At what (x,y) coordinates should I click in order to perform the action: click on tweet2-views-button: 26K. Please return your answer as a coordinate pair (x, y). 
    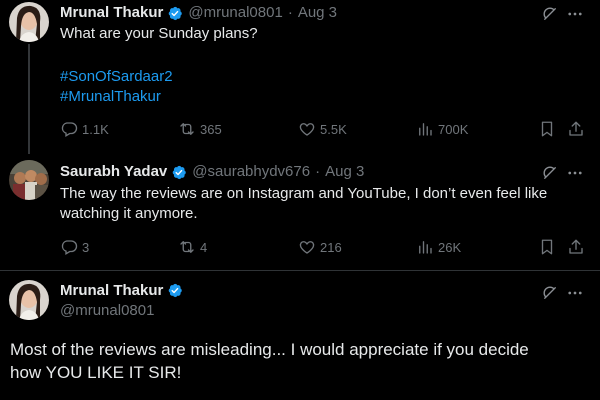
    Looking at the image, I should click on (438, 247).